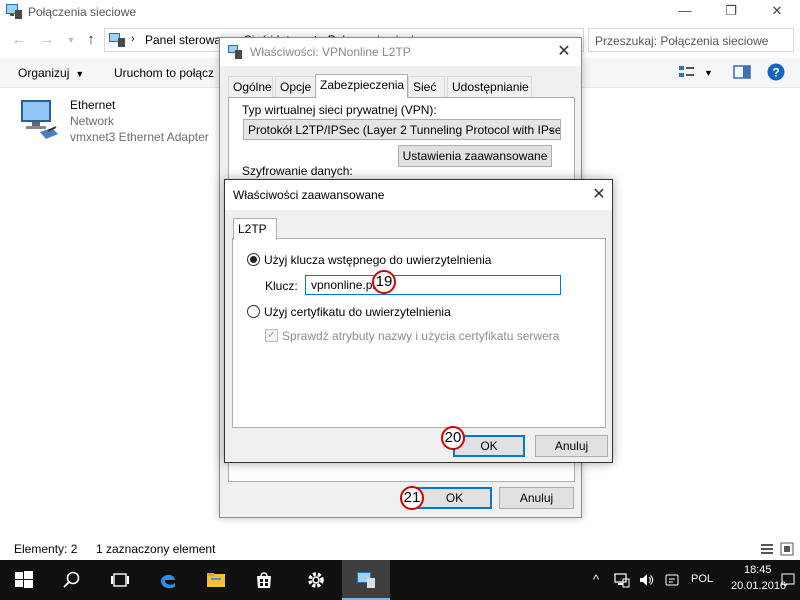 The image size is (800, 600). I want to click on show-hidden-icons-button: ^, so click(596, 579).